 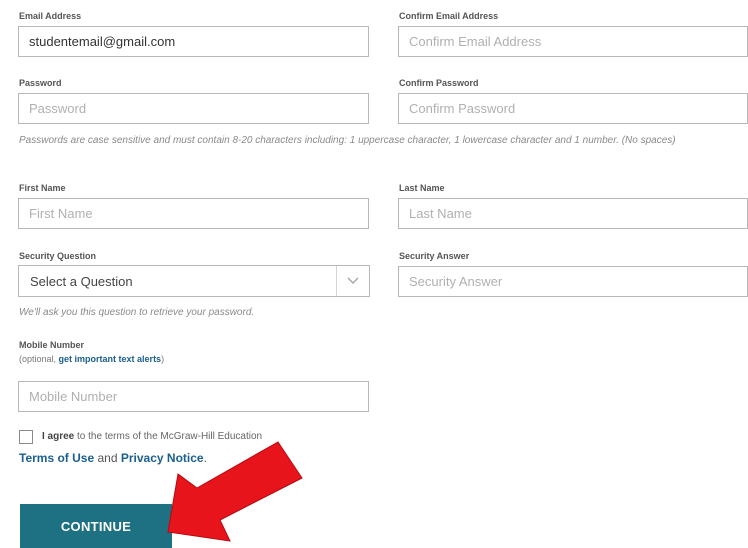 I want to click on confirm-password-input, so click(x=573, y=108).